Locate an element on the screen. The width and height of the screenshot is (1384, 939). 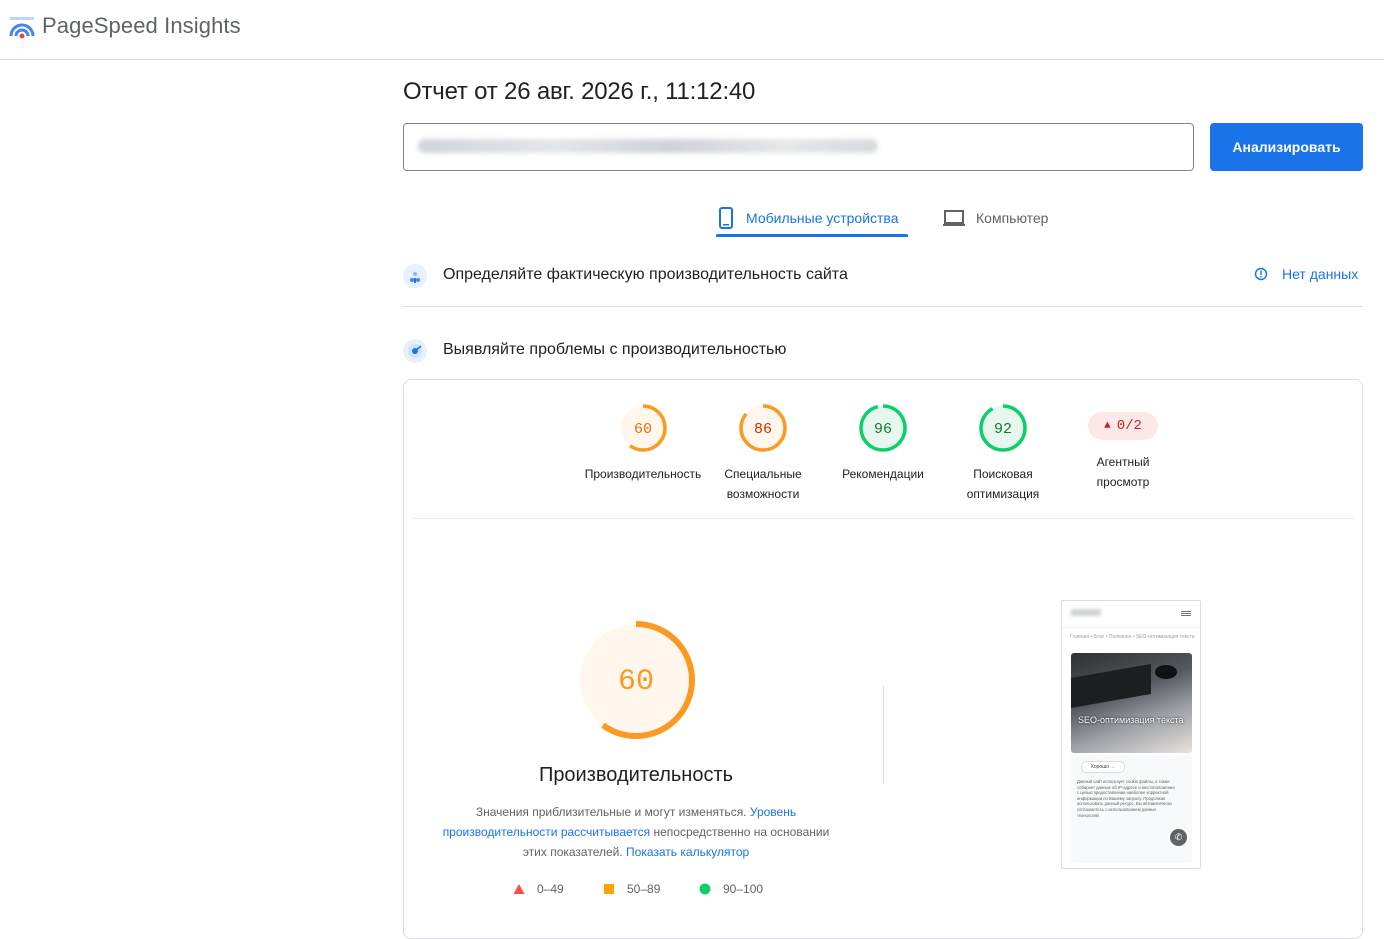
legend-fail-range: 0–49 is located at coordinates (550, 889).